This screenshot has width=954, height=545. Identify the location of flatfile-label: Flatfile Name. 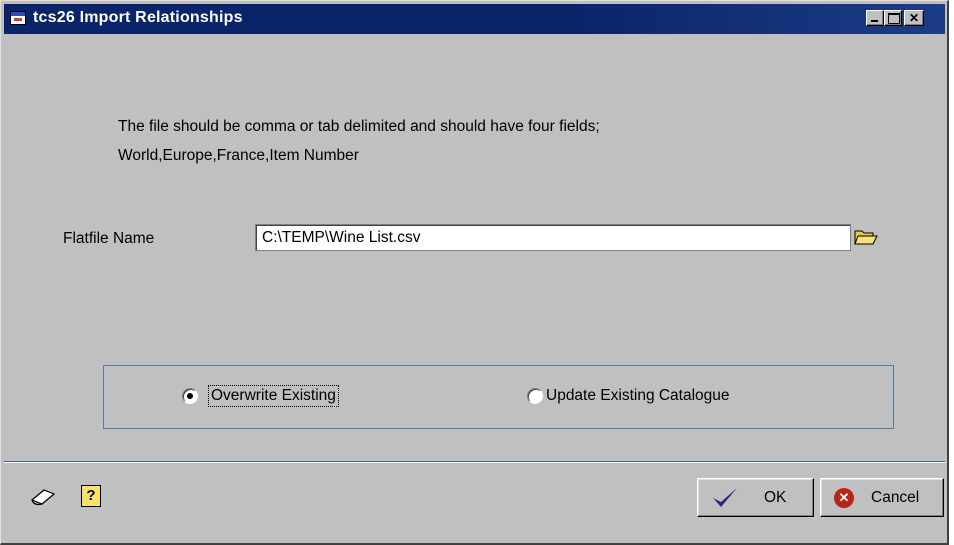
(109, 238).